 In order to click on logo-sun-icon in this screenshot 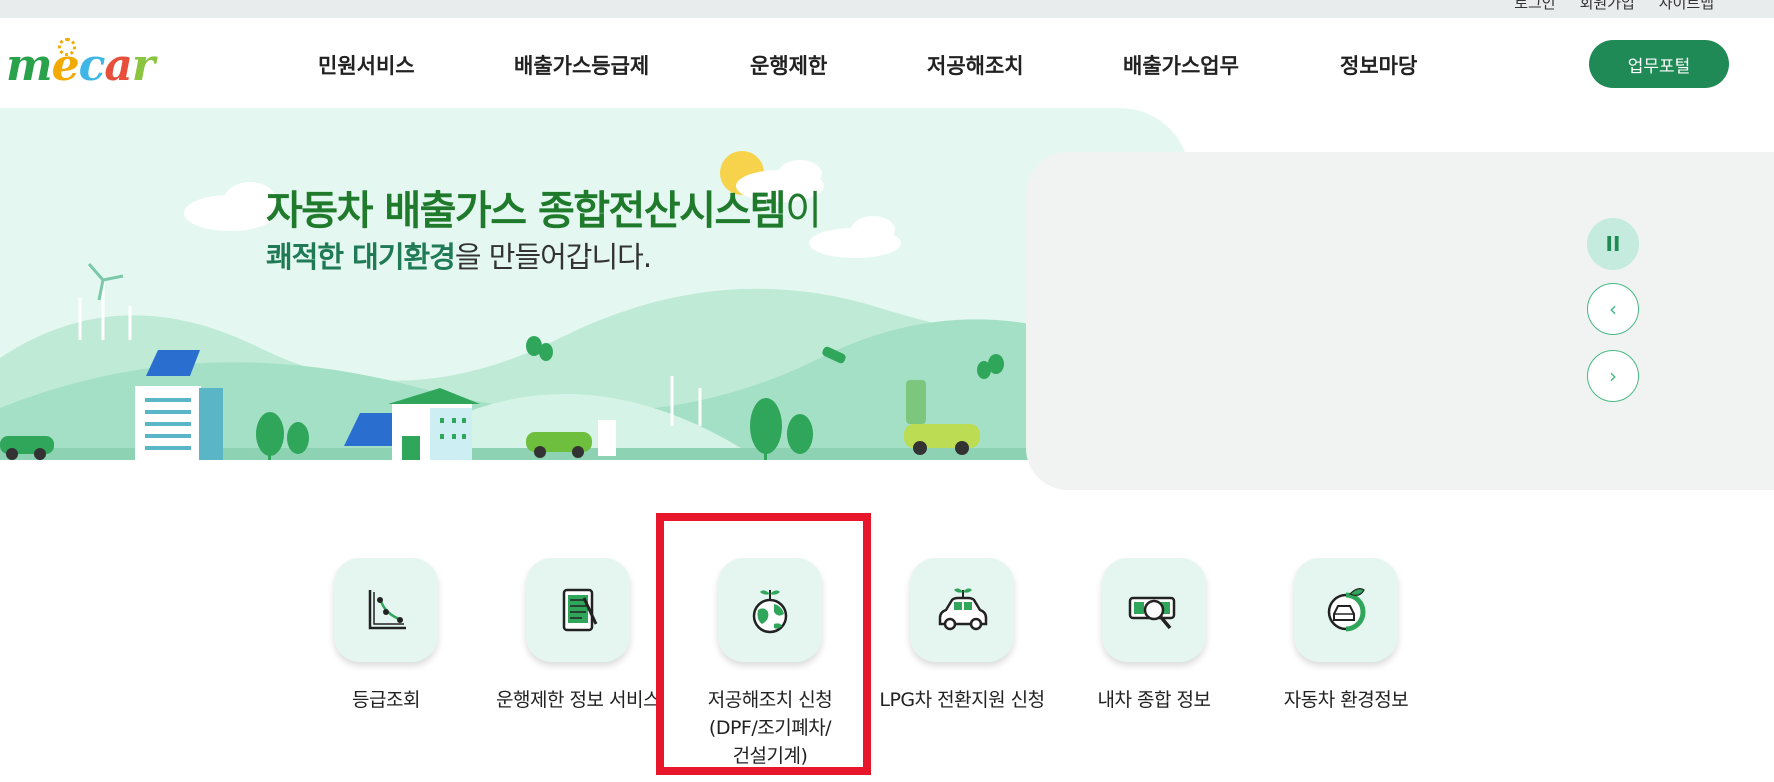, I will do `click(67, 47)`.